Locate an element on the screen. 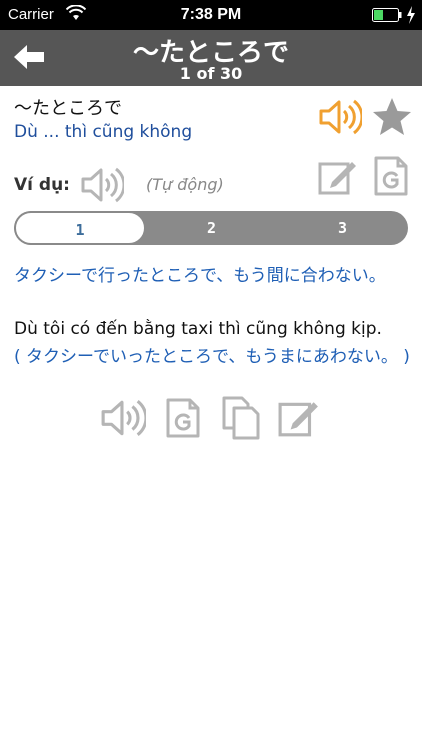  star-icon is located at coordinates (392, 117).